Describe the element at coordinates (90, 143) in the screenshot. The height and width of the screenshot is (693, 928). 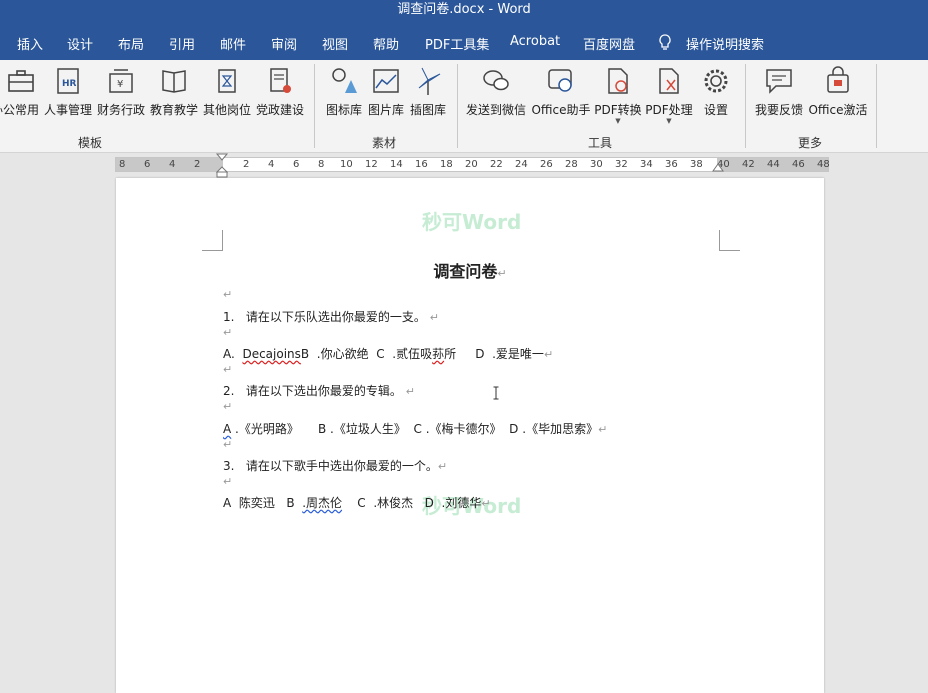
I see `group-label-templates: 模板` at that location.